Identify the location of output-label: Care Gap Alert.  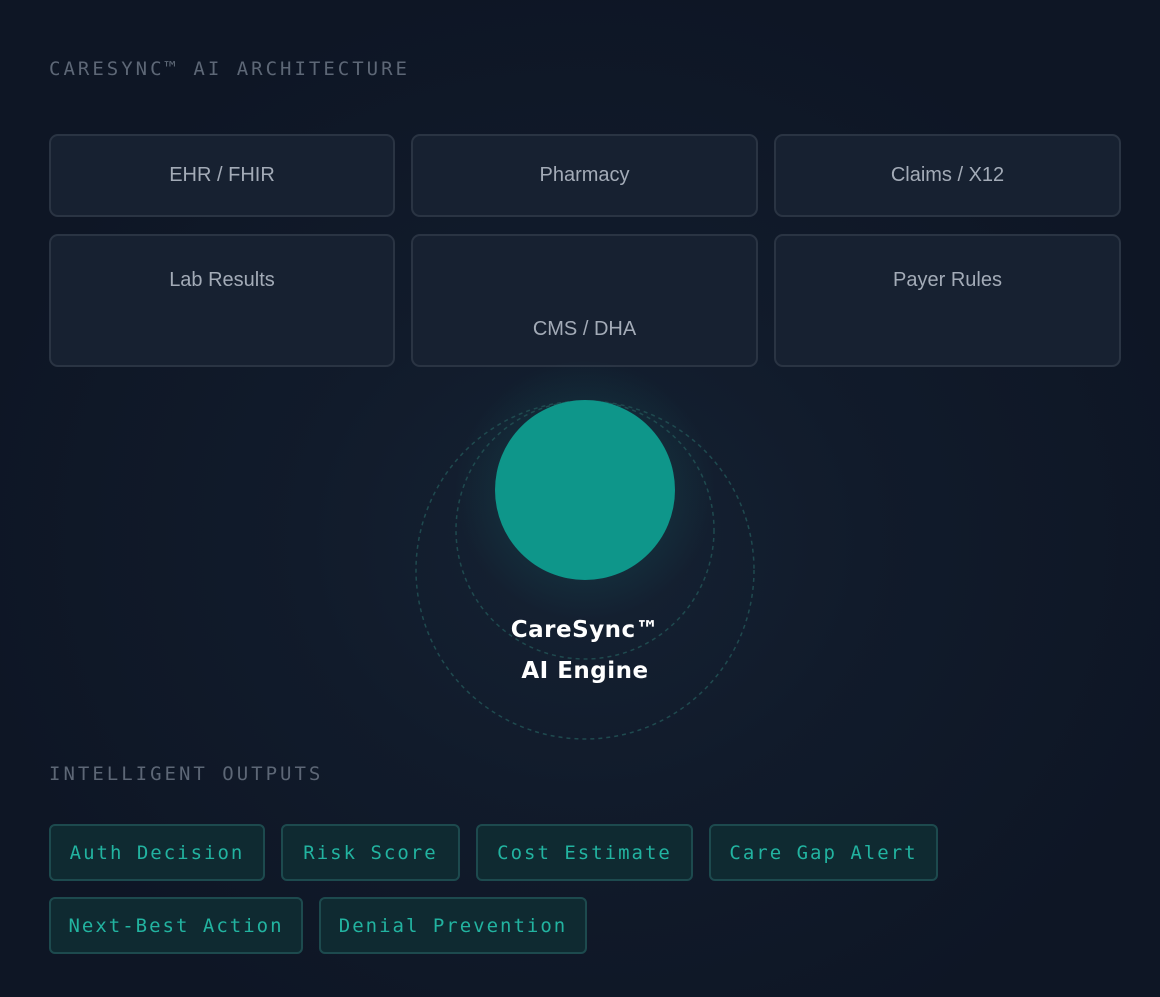
(823, 852).